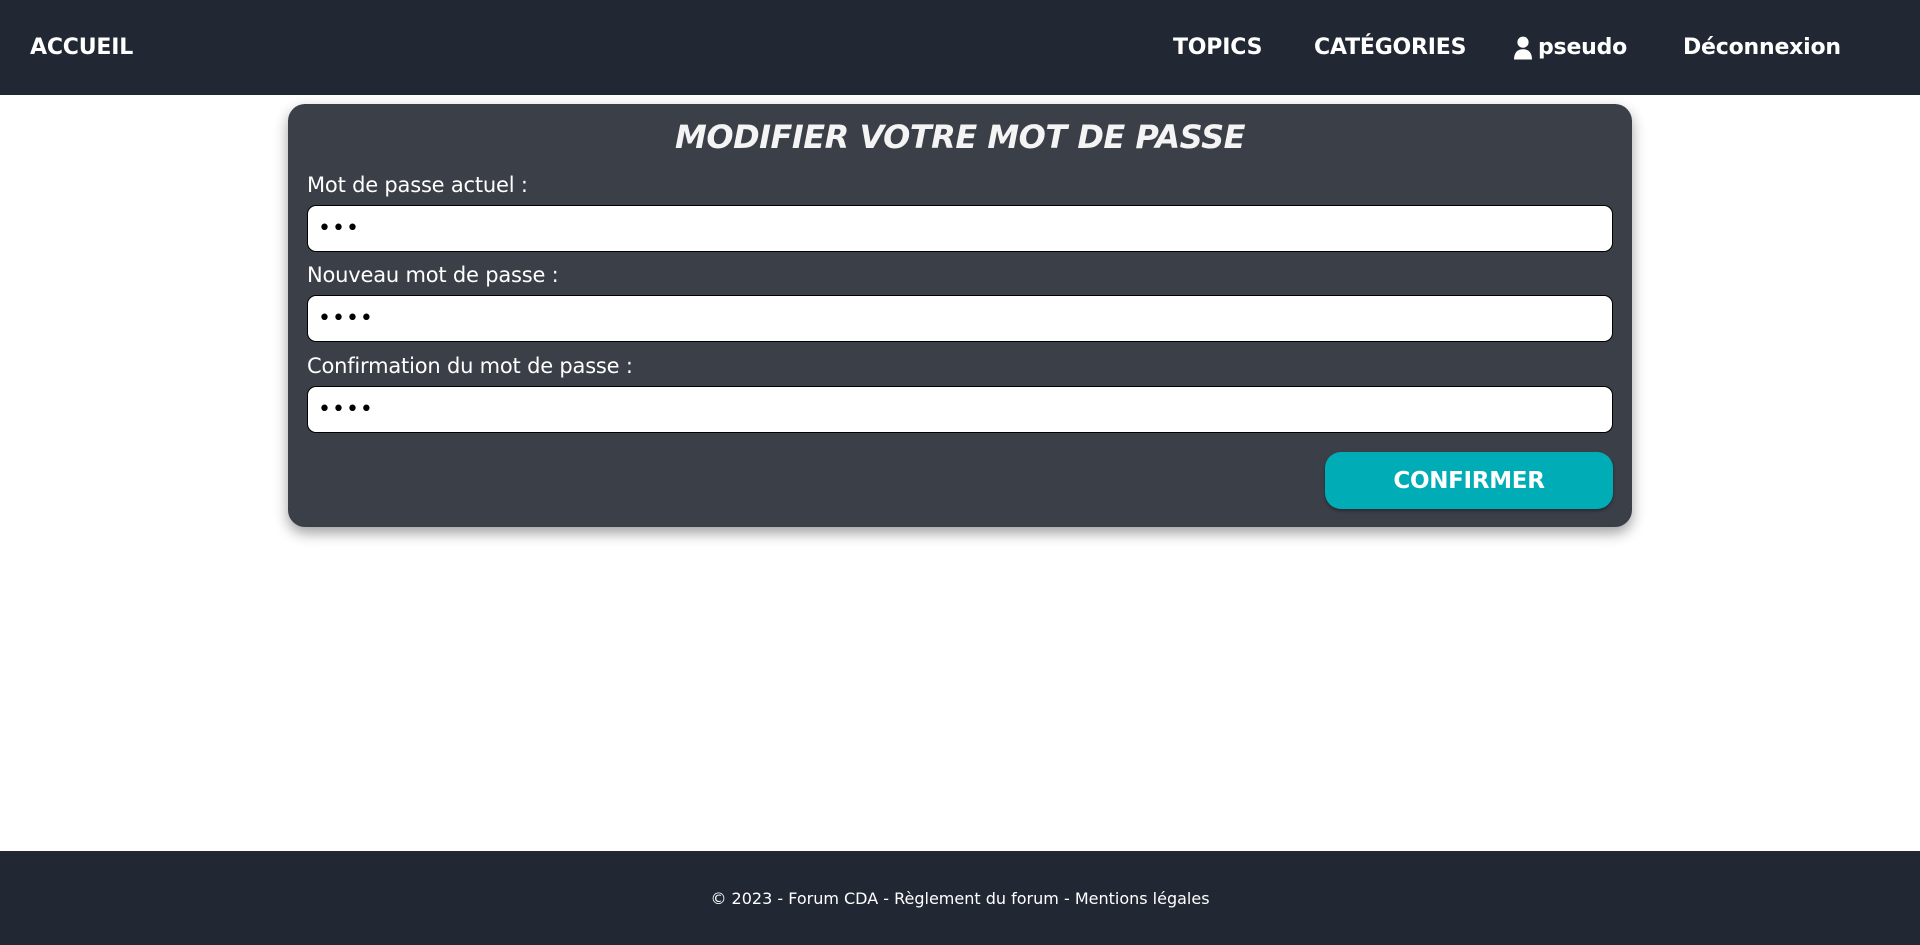 This screenshot has height=945, width=1920. What do you see at coordinates (433, 275) in the screenshot?
I see `new-password-label: Nouveau mot de passe :` at bounding box center [433, 275].